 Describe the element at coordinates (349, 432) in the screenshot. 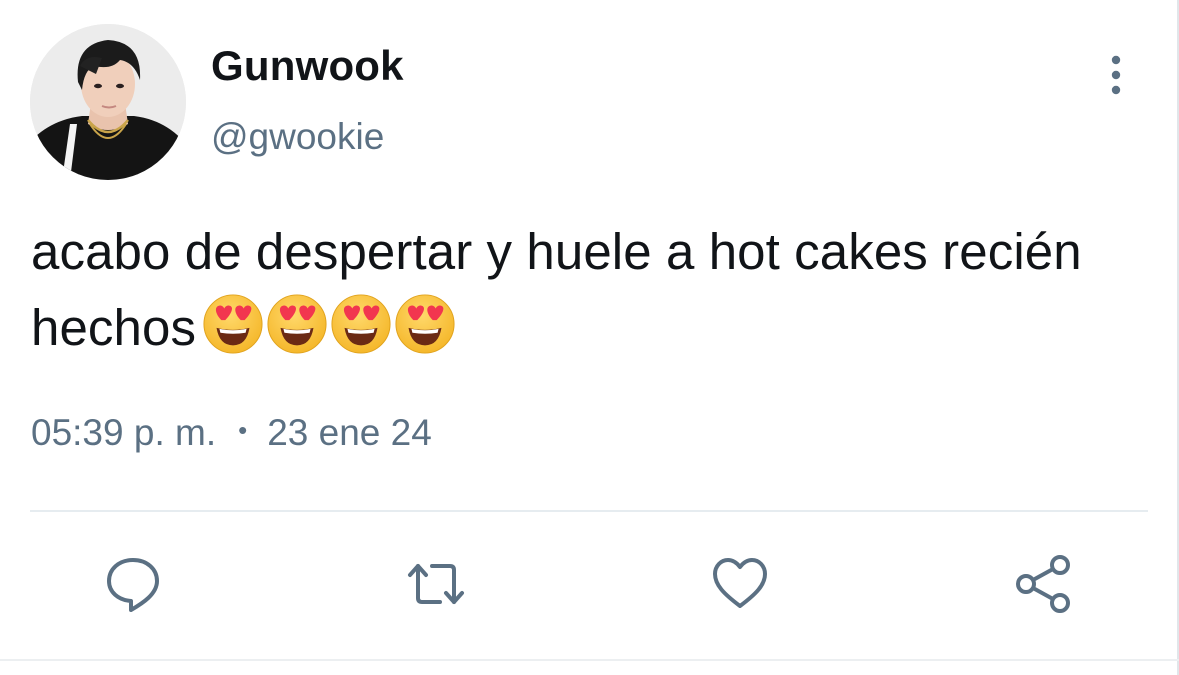

I see `tweet-date: 23 ene 24` at that location.